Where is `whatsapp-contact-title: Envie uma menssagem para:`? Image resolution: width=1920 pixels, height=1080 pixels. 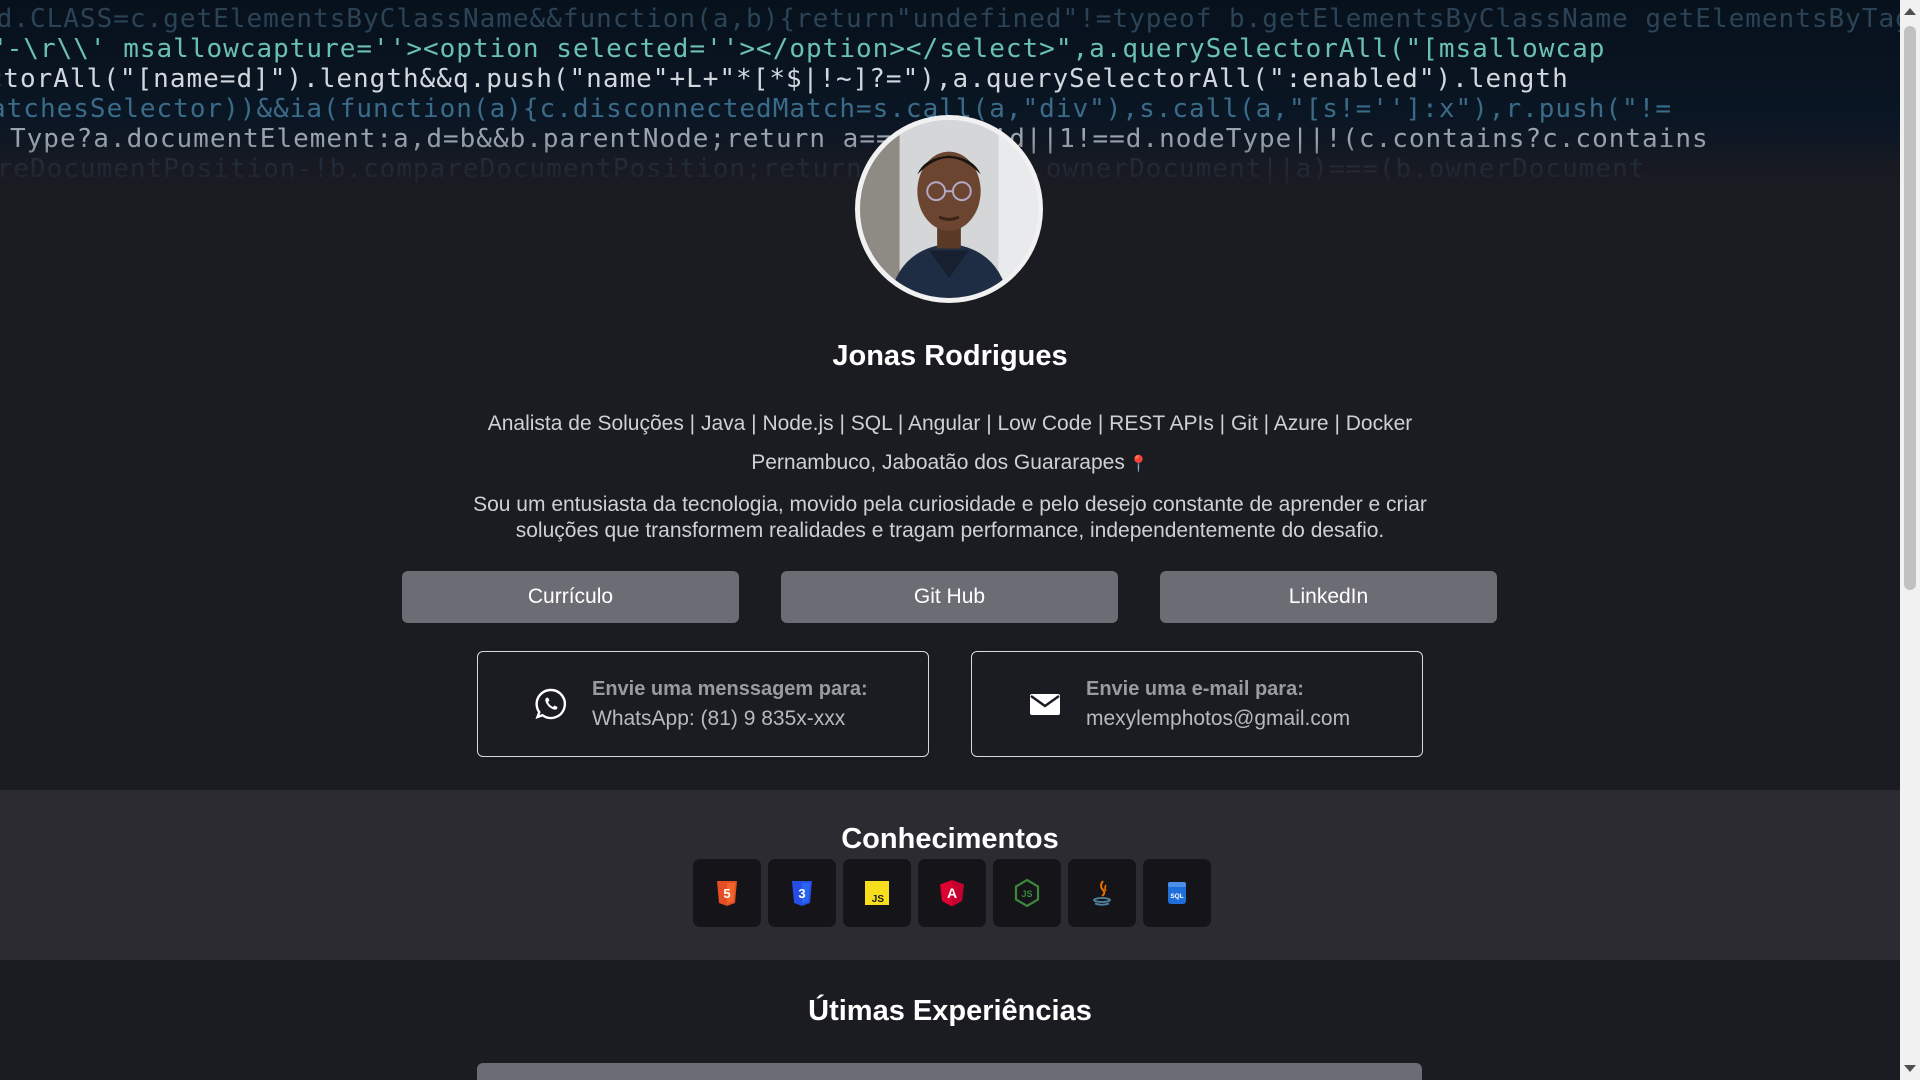
whatsapp-contact-title: Envie uma menssagem para: is located at coordinates (730, 688).